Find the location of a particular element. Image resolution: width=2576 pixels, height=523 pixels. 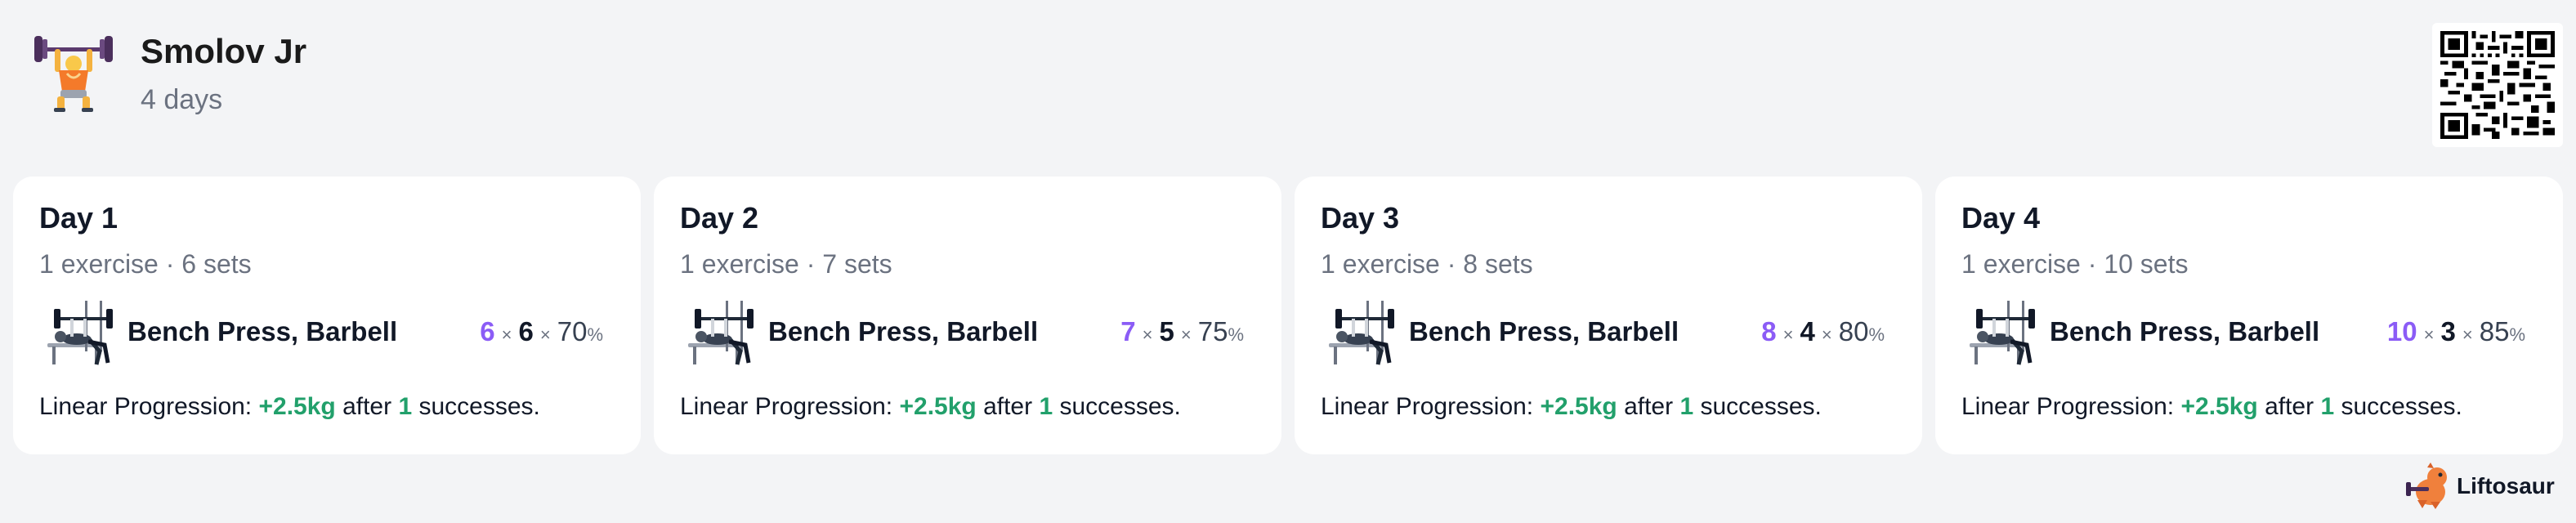

percent-value: 70 is located at coordinates (572, 331).